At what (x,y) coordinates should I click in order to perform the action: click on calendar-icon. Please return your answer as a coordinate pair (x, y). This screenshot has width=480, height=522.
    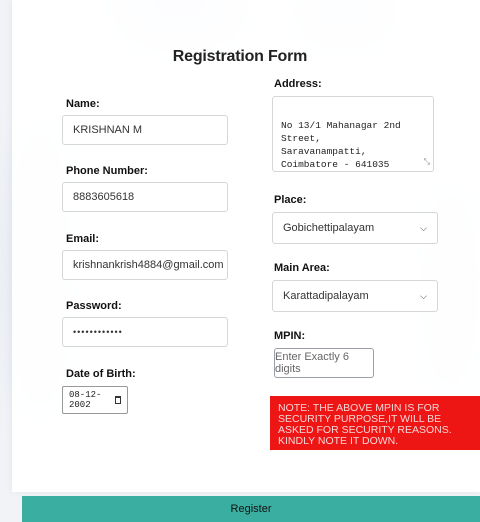
    Looking at the image, I should click on (117, 400).